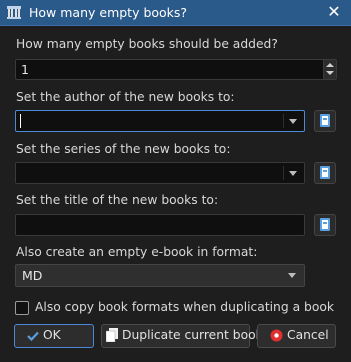 This screenshot has height=362, width=351. What do you see at coordinates (160, 121) in the screenshot?
I see `author-input` at bounding box center [160, 121].